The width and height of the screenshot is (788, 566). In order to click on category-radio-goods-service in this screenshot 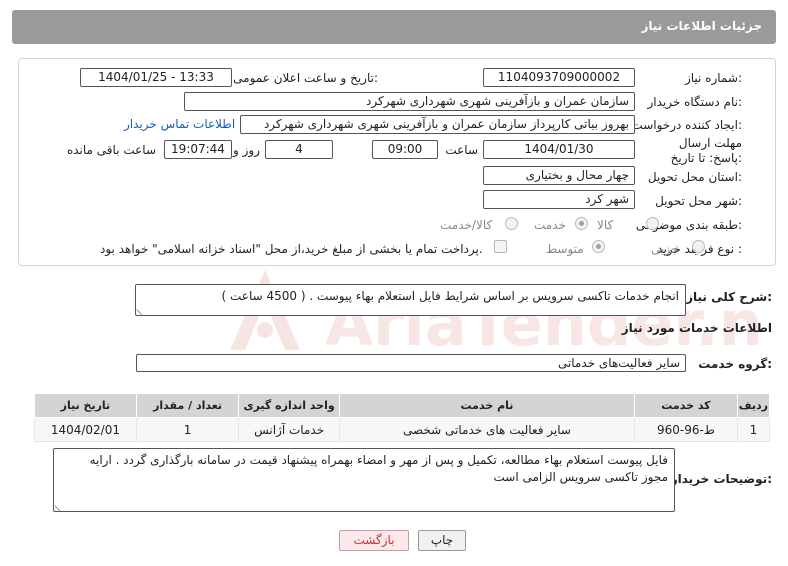, I will do `click(511, 223)`.